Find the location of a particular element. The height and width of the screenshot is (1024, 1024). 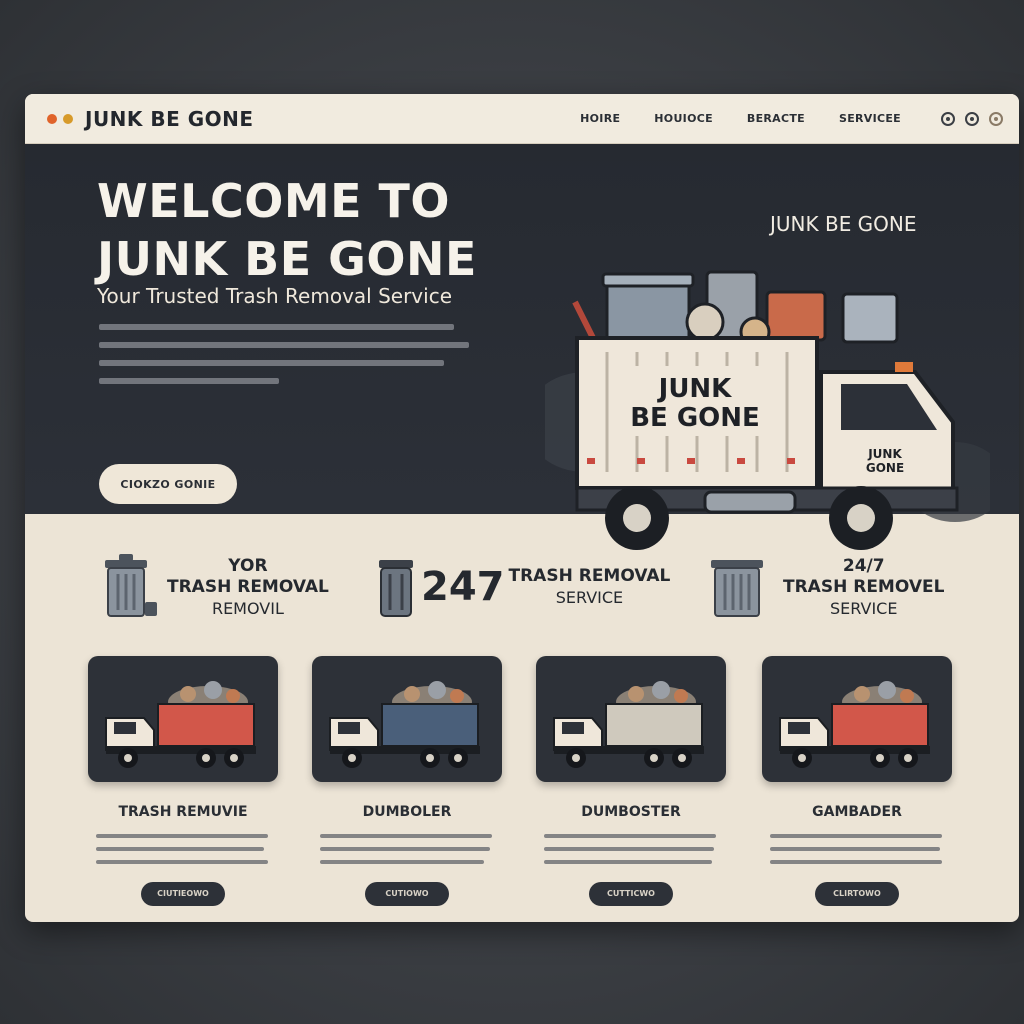

hero-subtitle: Your Trusted Trash Removal Service is located at coordinates (274, 296).